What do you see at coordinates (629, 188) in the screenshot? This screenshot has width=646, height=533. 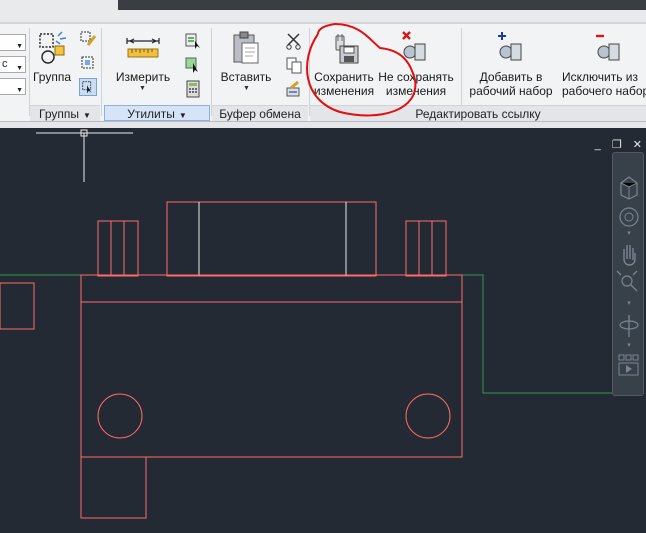 I see `viewcube-icon` at bounding box center [629, 188].